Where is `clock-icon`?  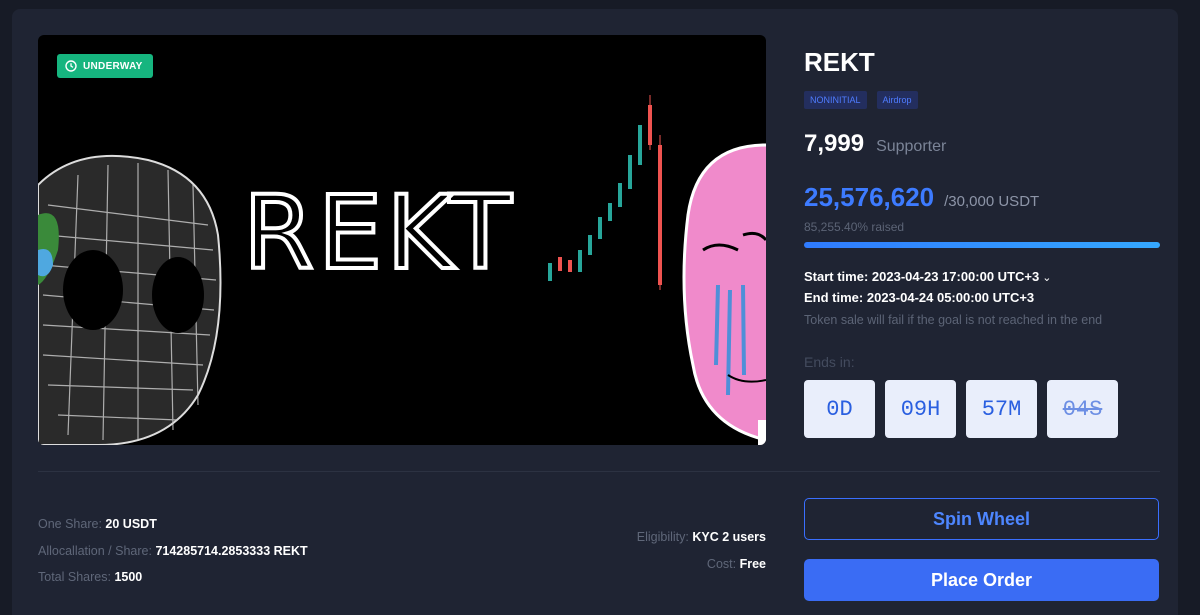
clock-icon is located at coordinates (71, 66).